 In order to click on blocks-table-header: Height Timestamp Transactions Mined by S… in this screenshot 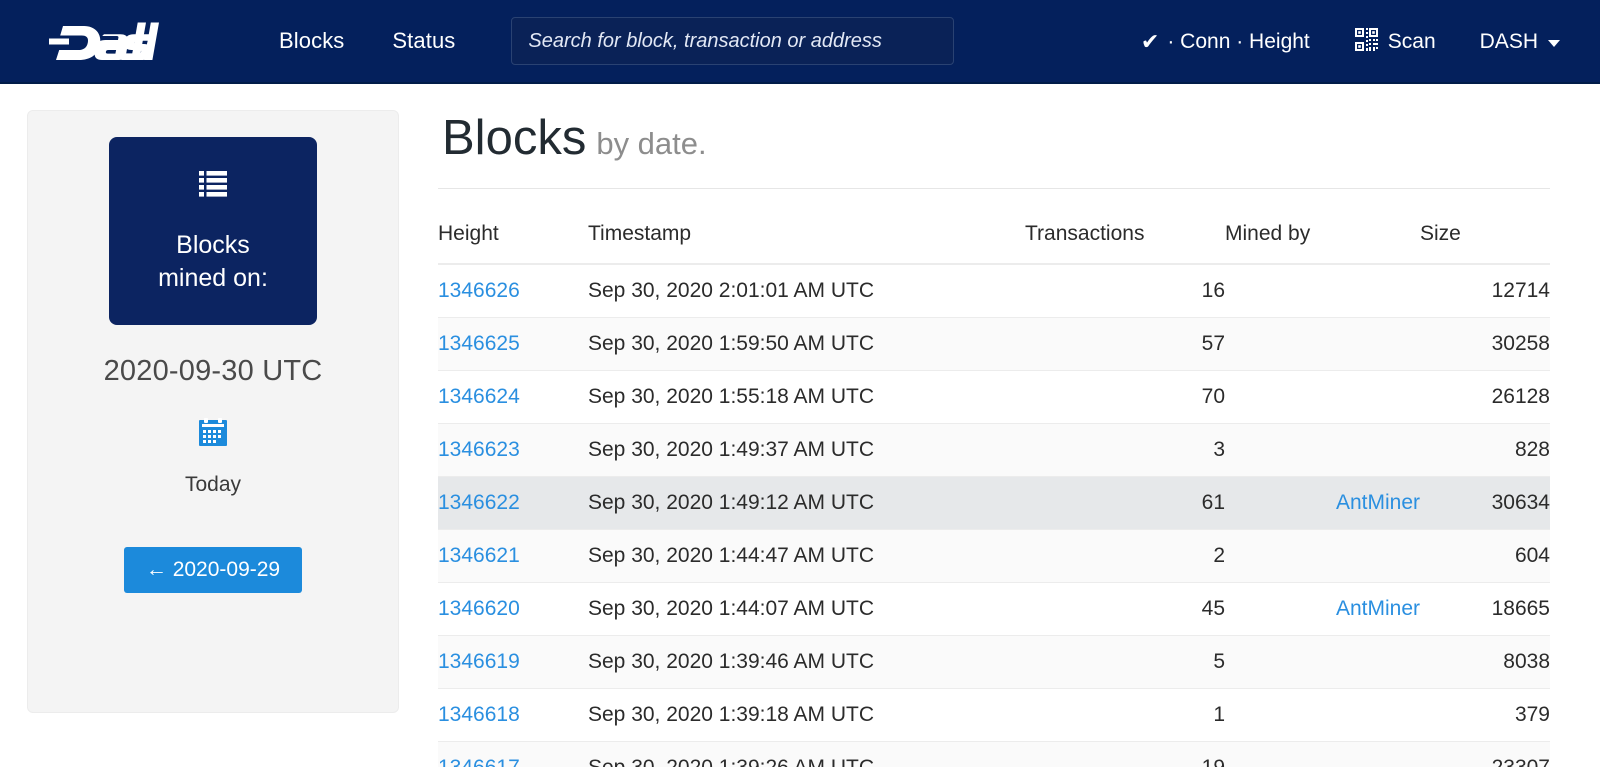, I will do `click(994, 239)`.